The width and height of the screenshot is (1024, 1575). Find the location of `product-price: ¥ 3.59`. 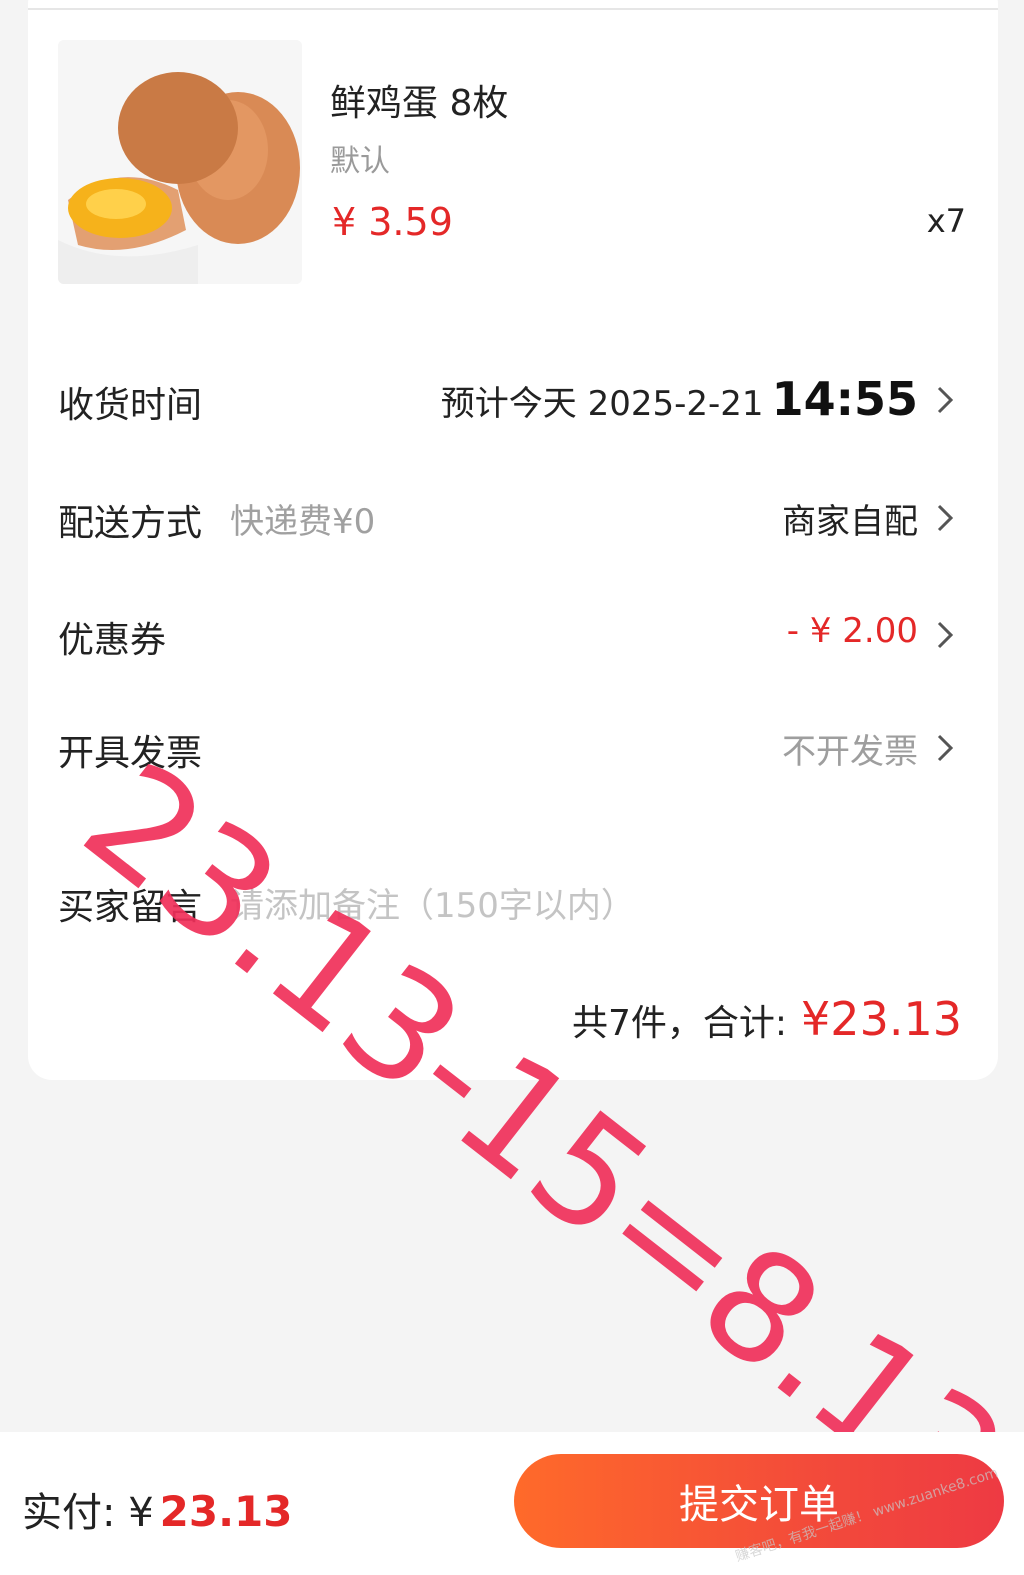

product-price: ¥ 3.59 is located at coordinates (392, 222).